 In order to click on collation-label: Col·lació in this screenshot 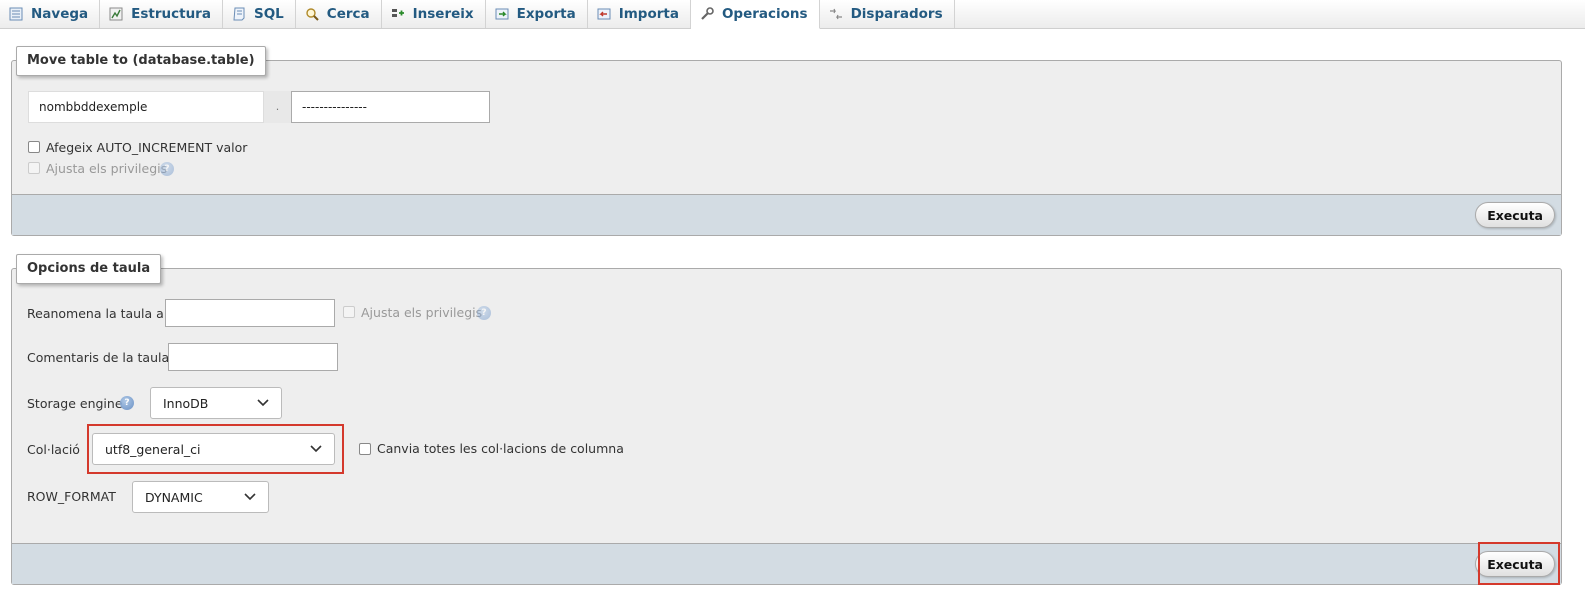, I will do `click(53, 449)`.